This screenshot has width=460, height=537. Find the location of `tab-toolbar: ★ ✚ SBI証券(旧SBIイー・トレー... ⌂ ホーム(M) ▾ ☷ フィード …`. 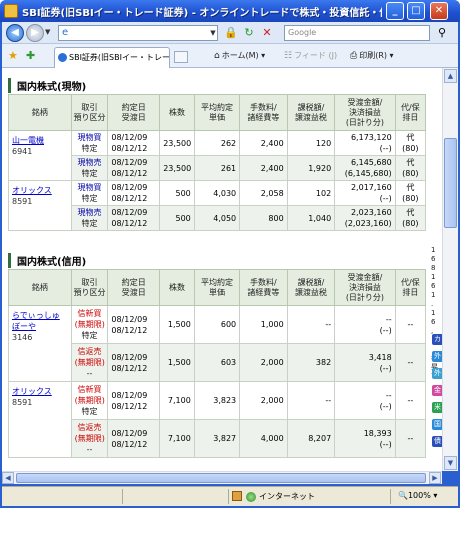

tab-toolbar: ★ ✚ SBI証券(旧SBIイー・トレー... ⌂ ホーム(M) ▾ ☷ フィード … is located at coordinates (230, 56).